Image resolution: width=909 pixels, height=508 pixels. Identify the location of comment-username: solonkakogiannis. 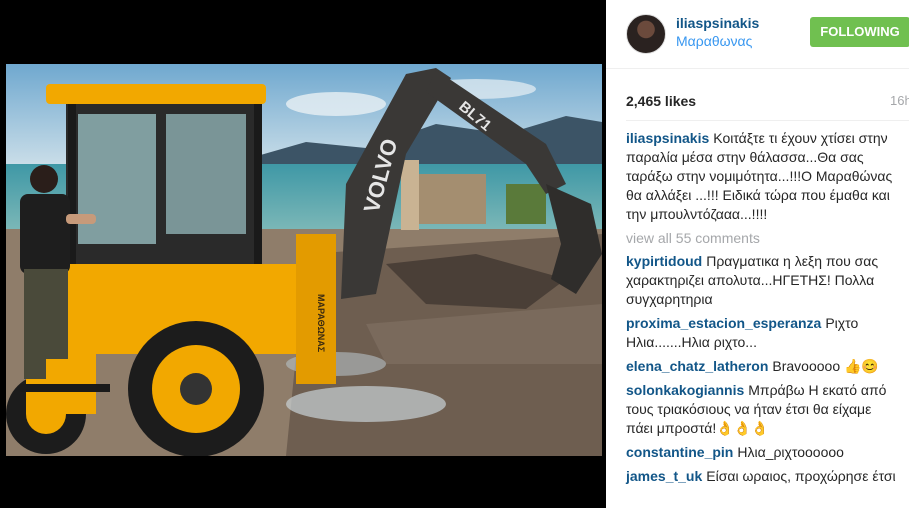
(685, 390).